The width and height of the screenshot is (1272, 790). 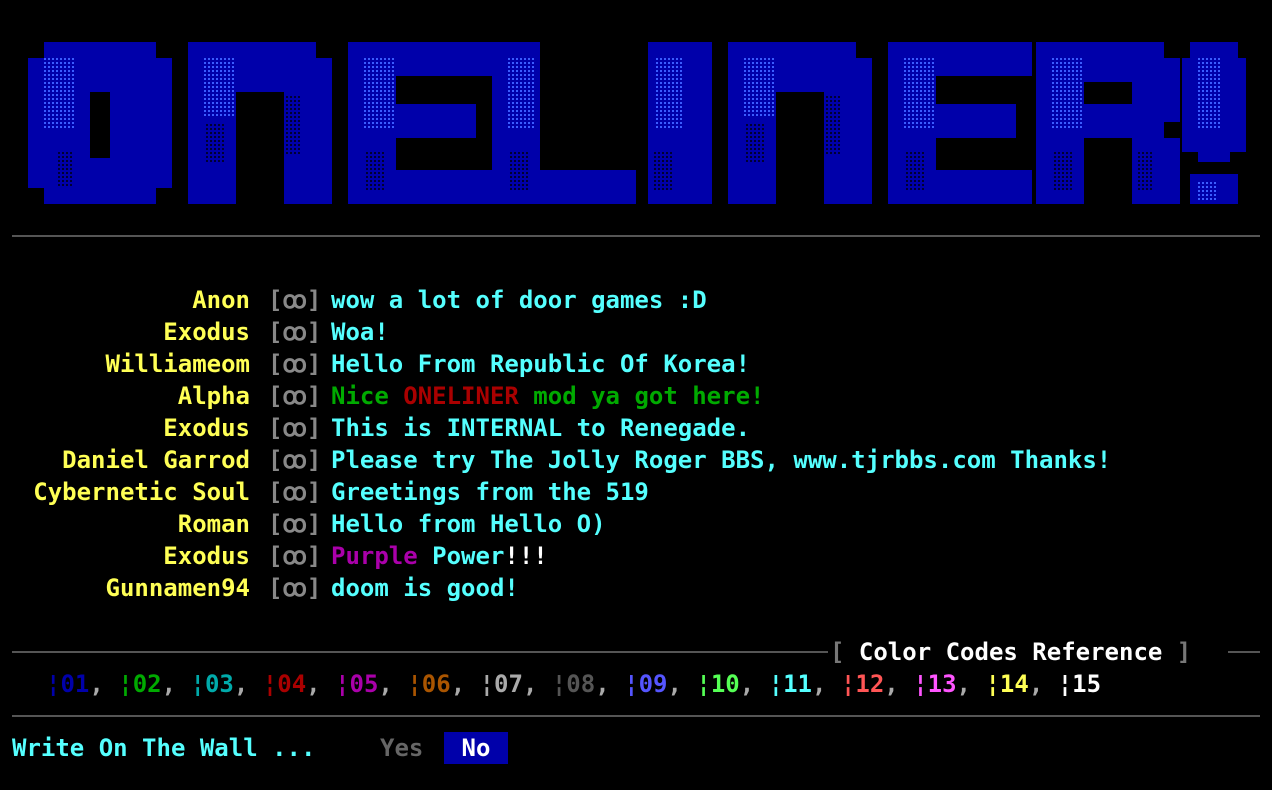 What do you see at coordinates (862, 684) in the screenshot?
I see `color-code: ¦12` at bounding box center [862, 684].